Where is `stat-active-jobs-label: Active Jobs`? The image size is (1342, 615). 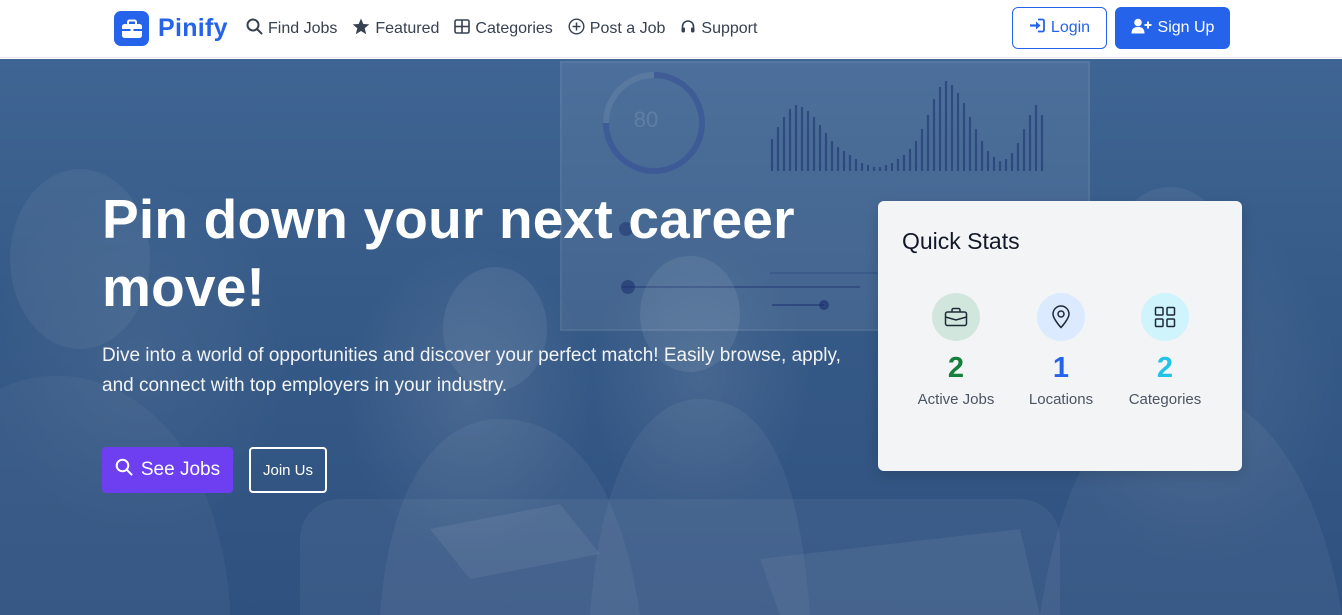 stat-active-jobs-label: Active Jobs is located at coordinates (956, 399).